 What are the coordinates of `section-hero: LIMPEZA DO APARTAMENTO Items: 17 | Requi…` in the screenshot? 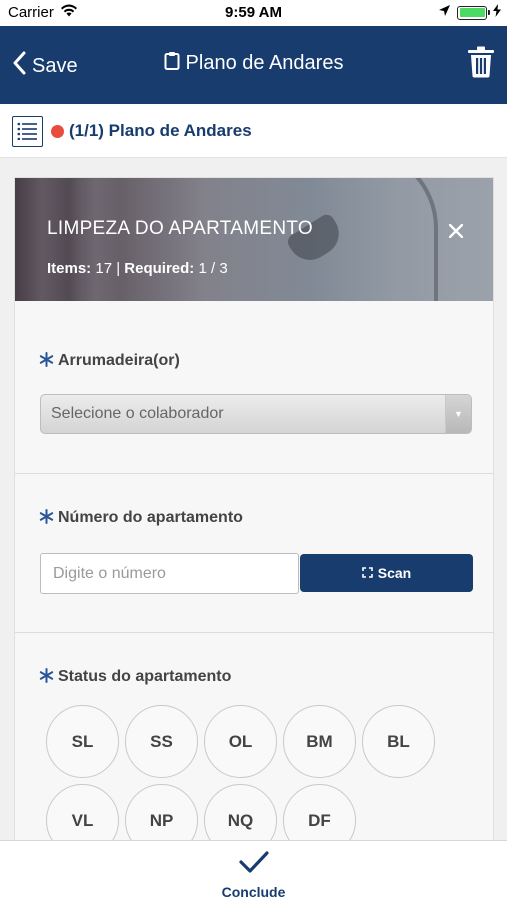 It's located at (254, 239).